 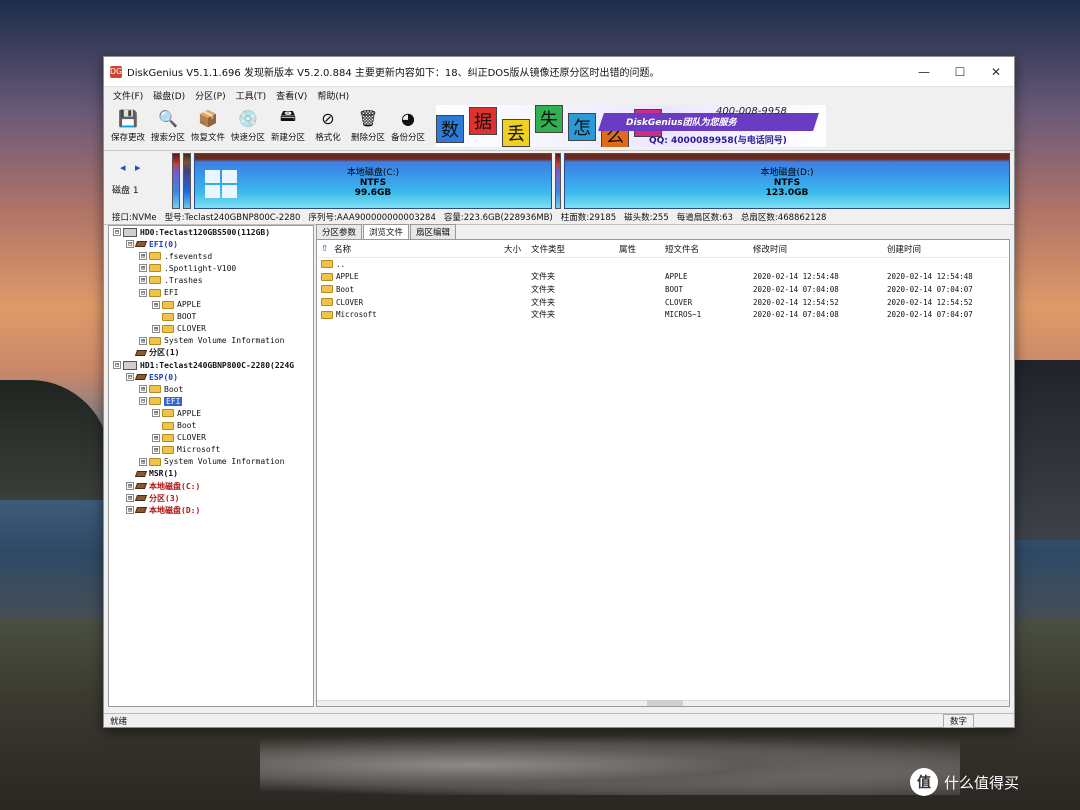 I want to click on col-name-header: ⇧ 名称, so click(x=397, y=249).